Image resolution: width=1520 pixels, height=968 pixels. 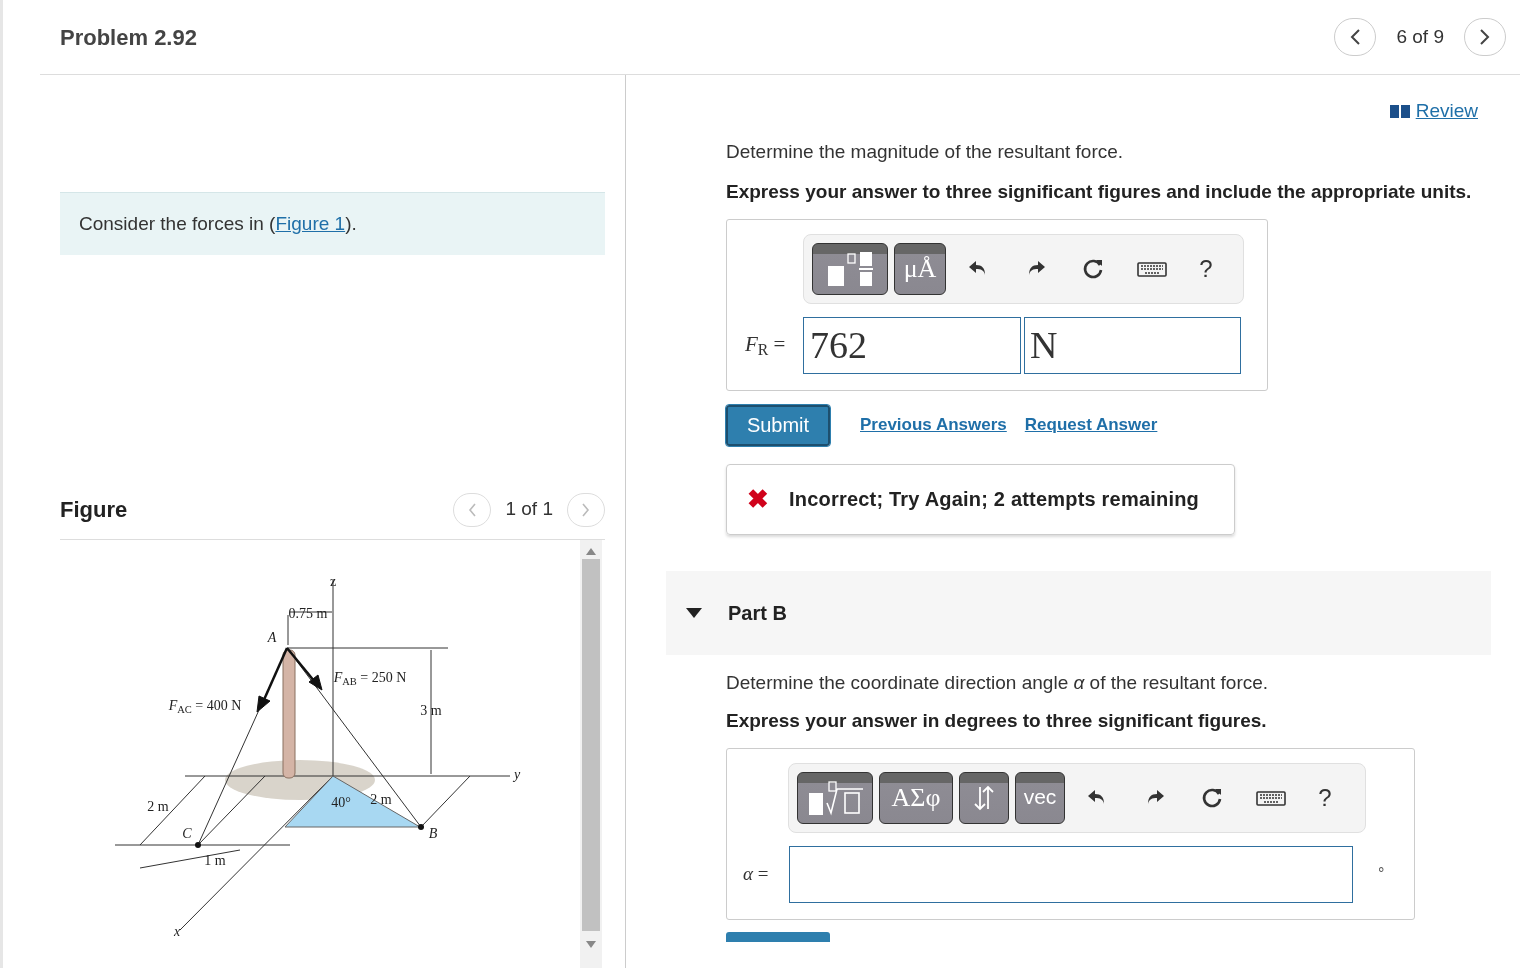 What do you see at coordinates (94, 510) in the screenshot?
I see `figure-title: Figure` at bounding box center [94, 510].